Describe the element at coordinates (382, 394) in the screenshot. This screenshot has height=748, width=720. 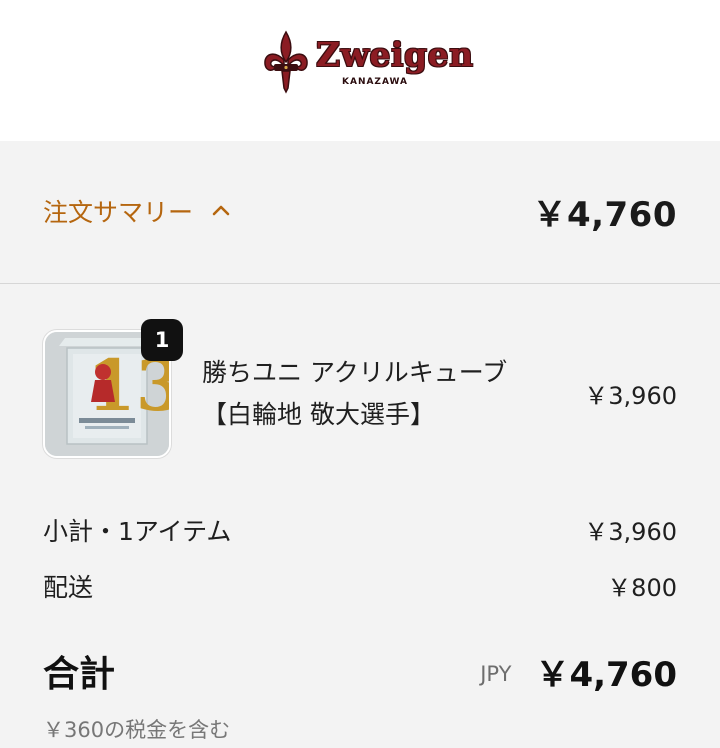
I see `product-name: 勝ちユニ アクリルキューブ 【白輪地 敬大選手】` at that location.